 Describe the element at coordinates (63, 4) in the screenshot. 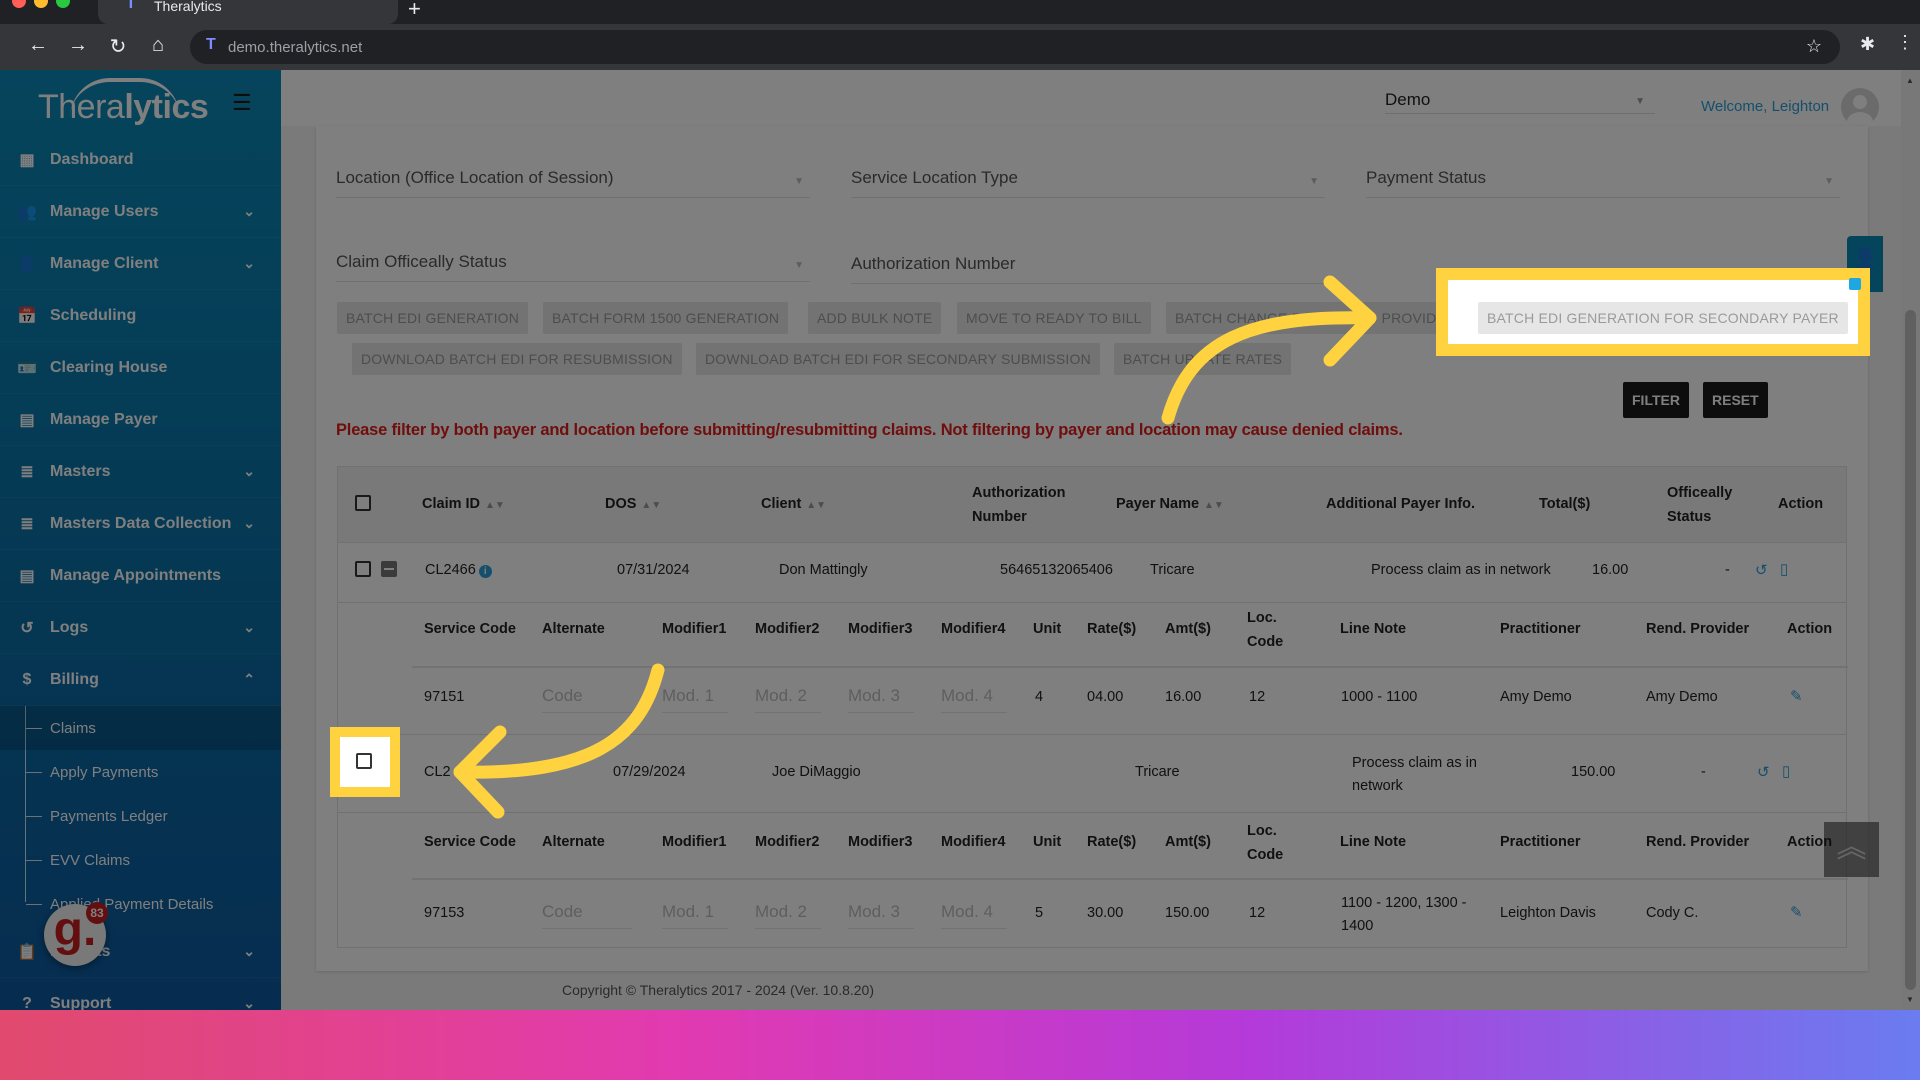

I see `maximize-window-button` at that location.